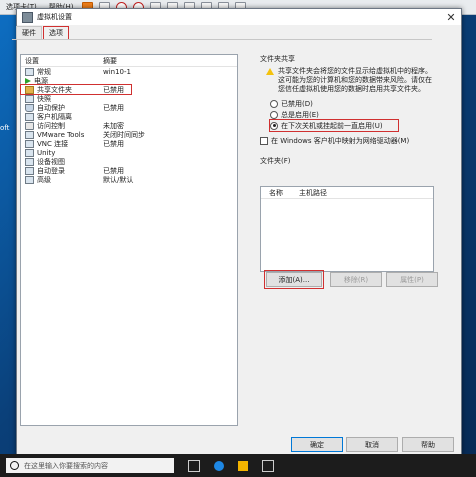 This screenshot has height=477, width=476. What do you see at coordinates (29, 89) in the screenshot?
I see `folder-icon` at bounding box center [29, 89].